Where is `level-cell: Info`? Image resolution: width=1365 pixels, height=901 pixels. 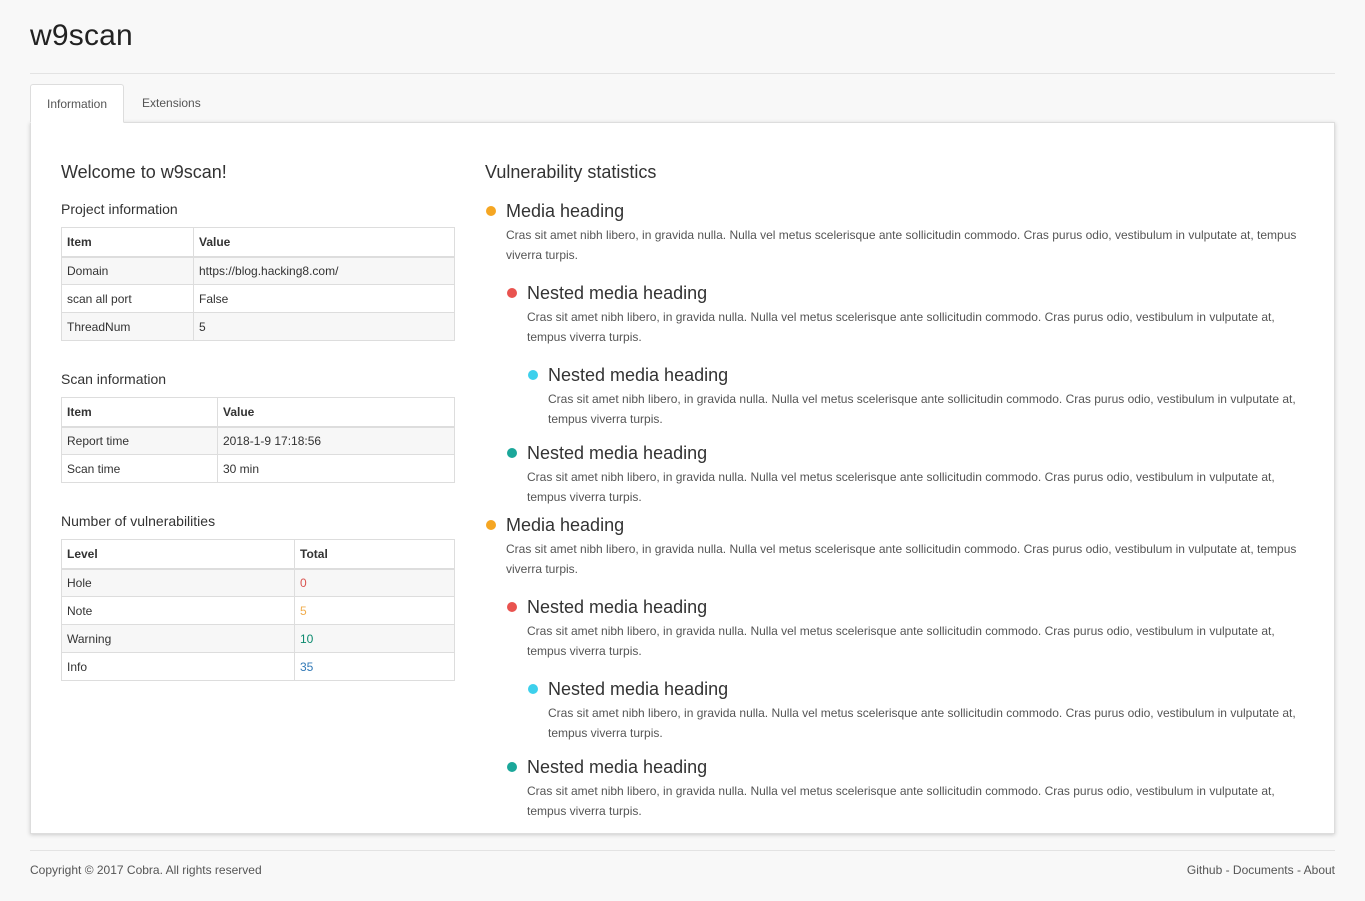
level-cell: Info is located at coordinates (178, 666).